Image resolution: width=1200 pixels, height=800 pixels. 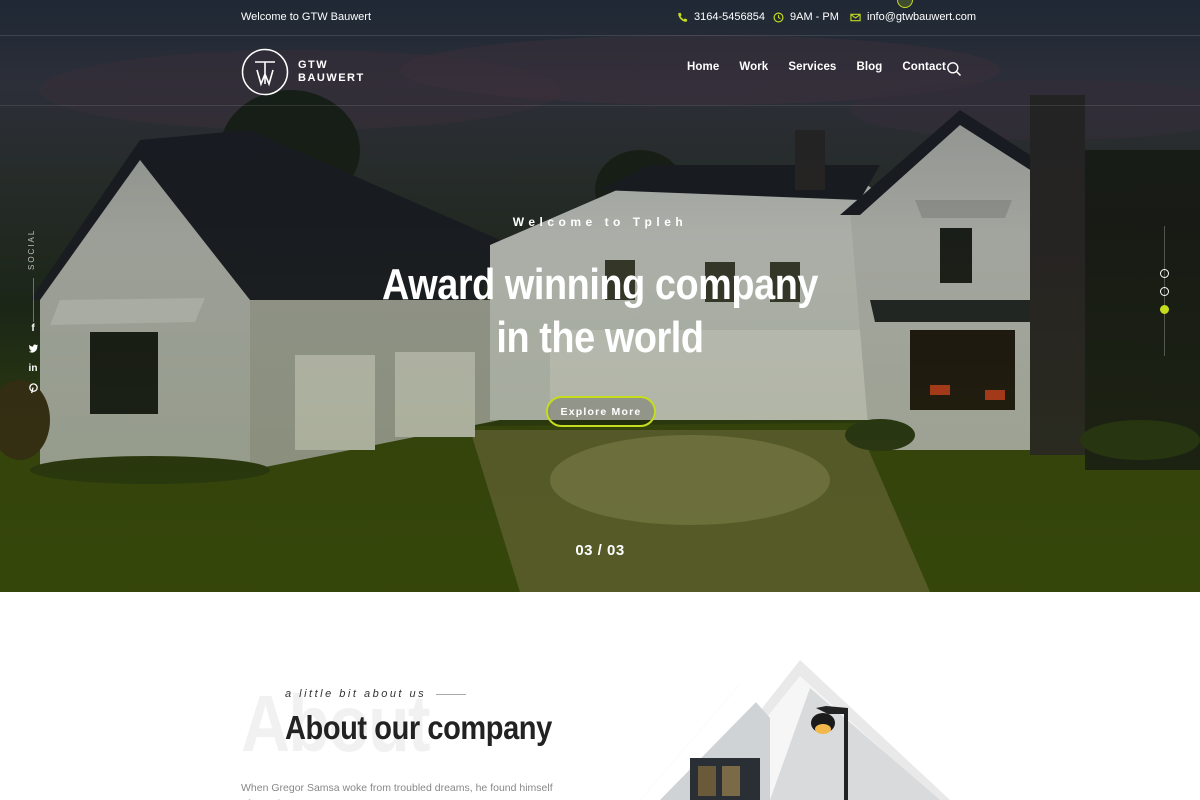 What do you see at coordinates (313, 65) in the screenshot?
I see `brand-line1: GTW` at bounding box center [313, 65].